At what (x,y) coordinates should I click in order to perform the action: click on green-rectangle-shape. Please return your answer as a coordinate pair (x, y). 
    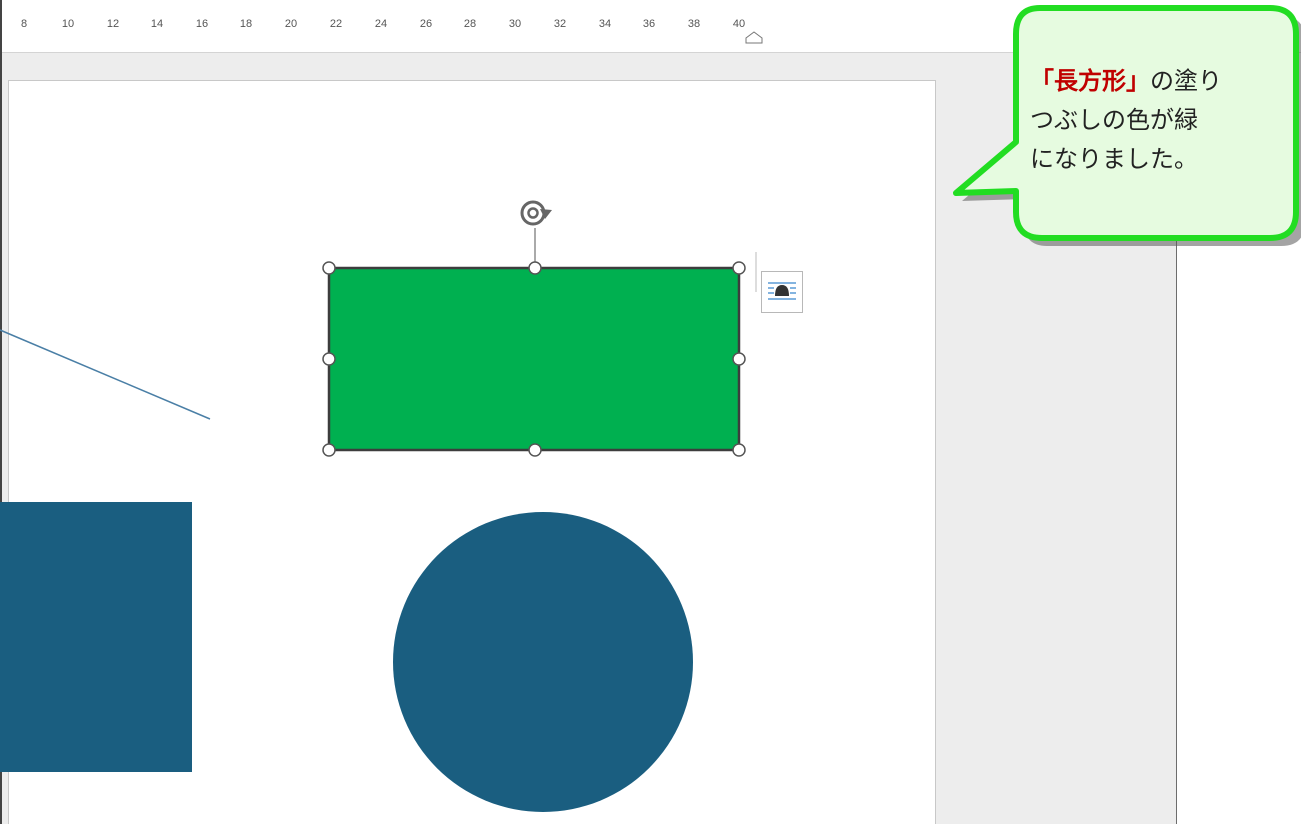
    Looking at the image, I should click on (534, 359).